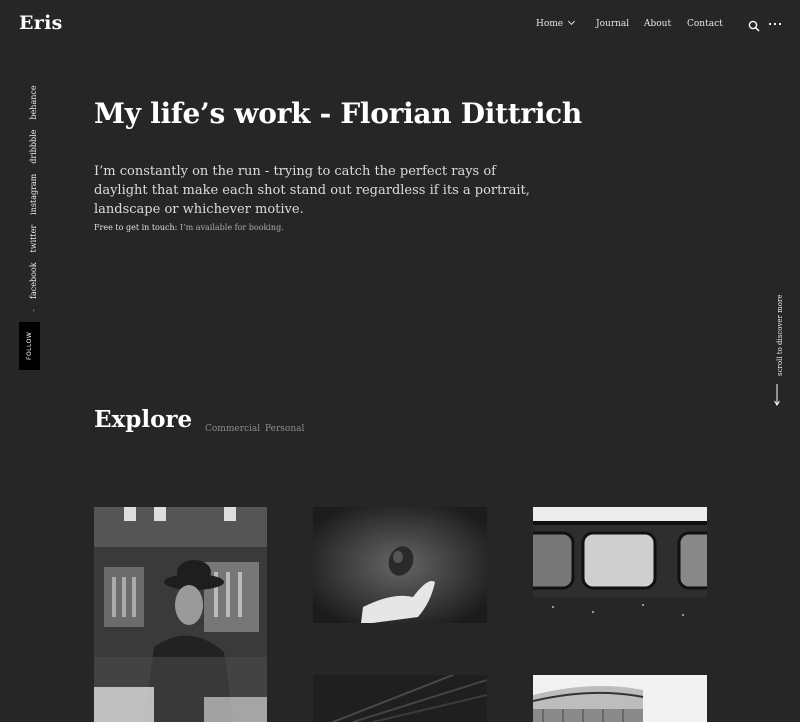 The width and height of the screenshot is (800, 722). I want to click on gallery-item-architecture, so click(620, 698).